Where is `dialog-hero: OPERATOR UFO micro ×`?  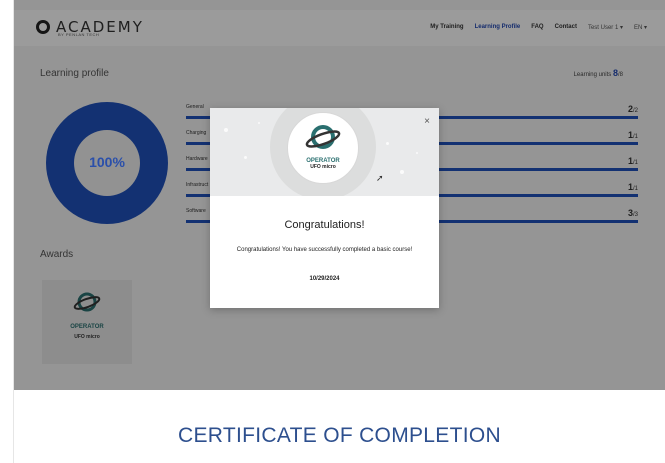 dialog-hero: OPERATOR UFO micro × is located at coordinates (324, 152).